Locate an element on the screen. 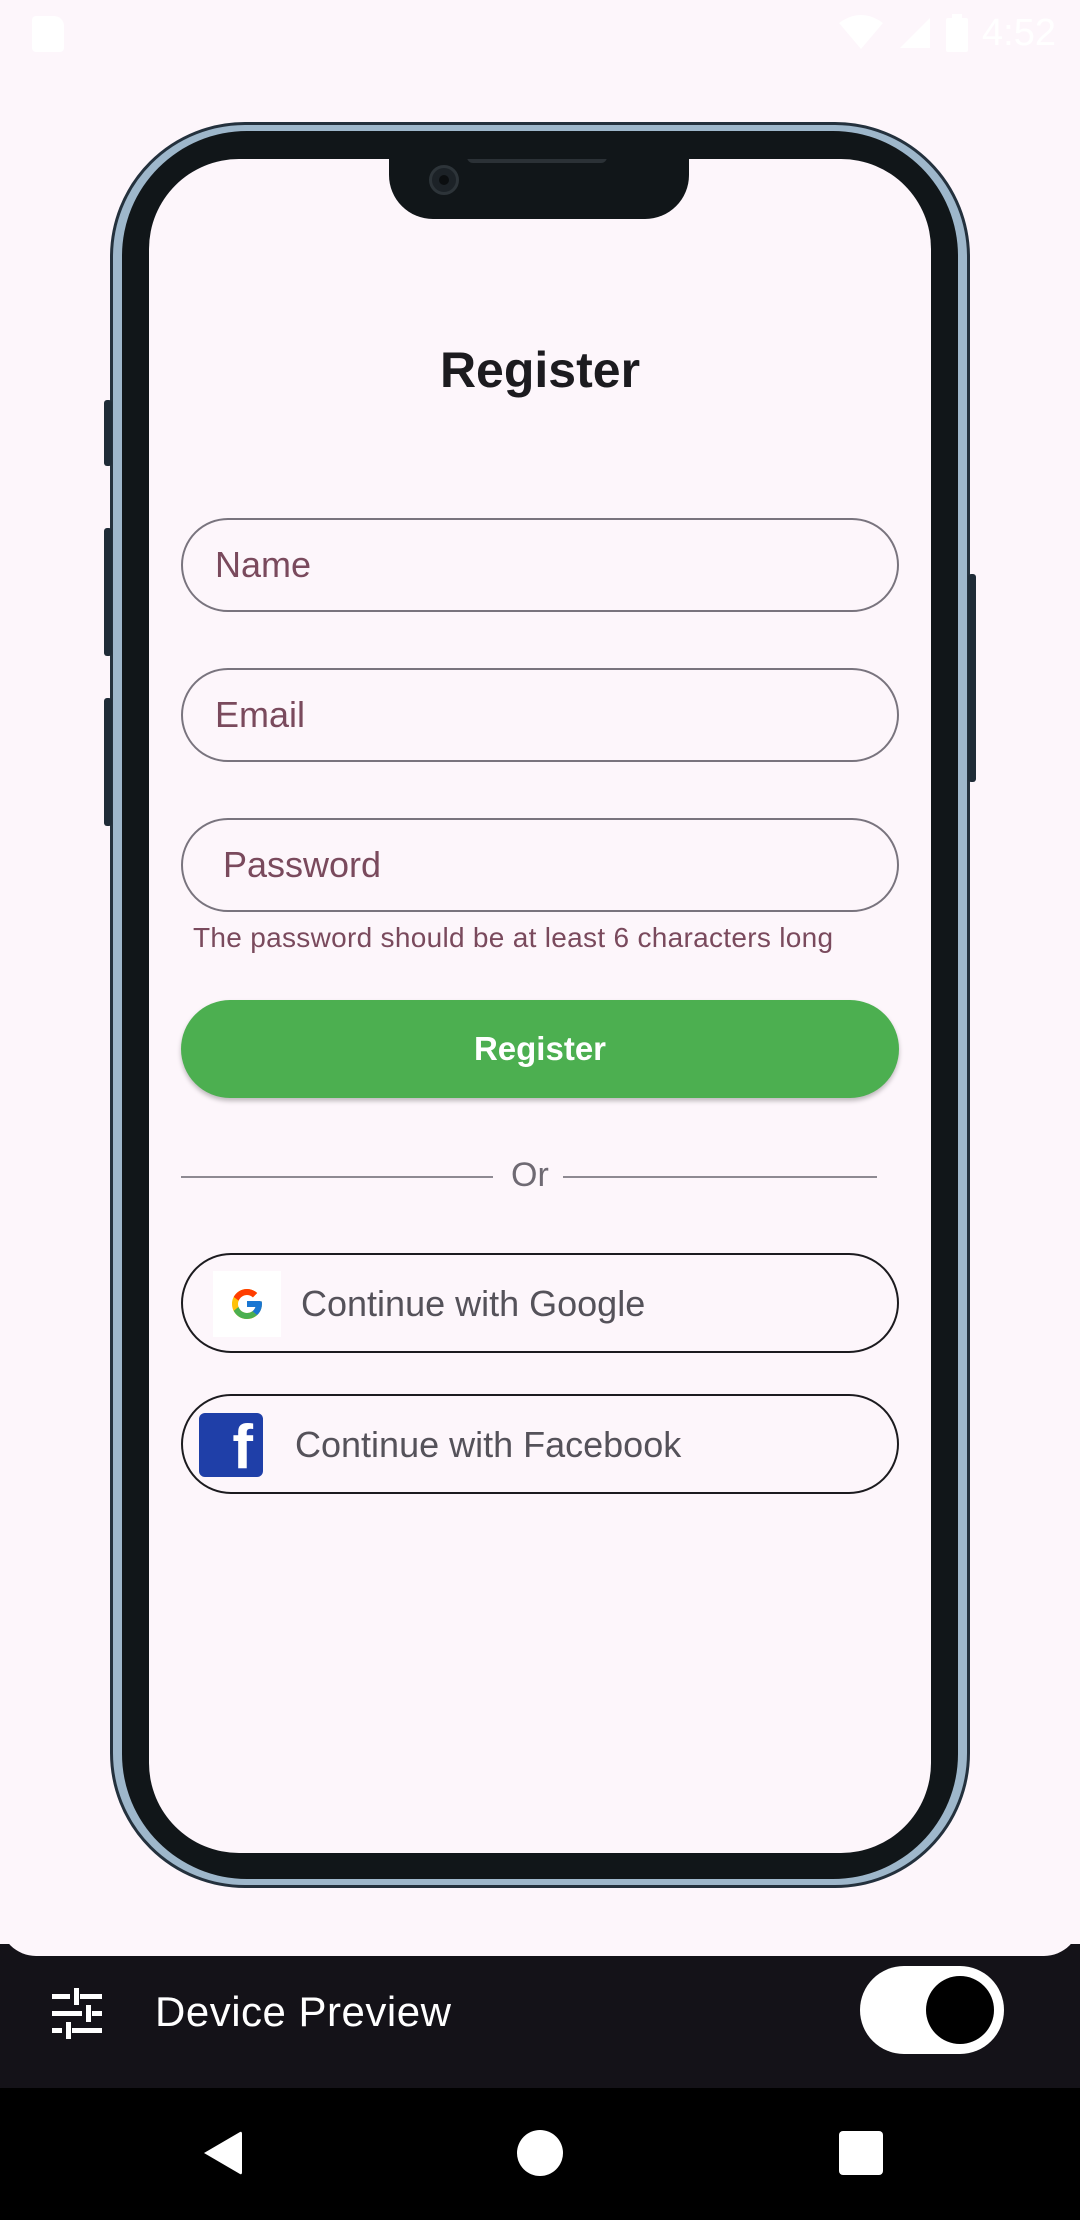 Image resolution: width=1080 pixels, height=2220 pixels. device-power-button is located at coordinates (972, 678).